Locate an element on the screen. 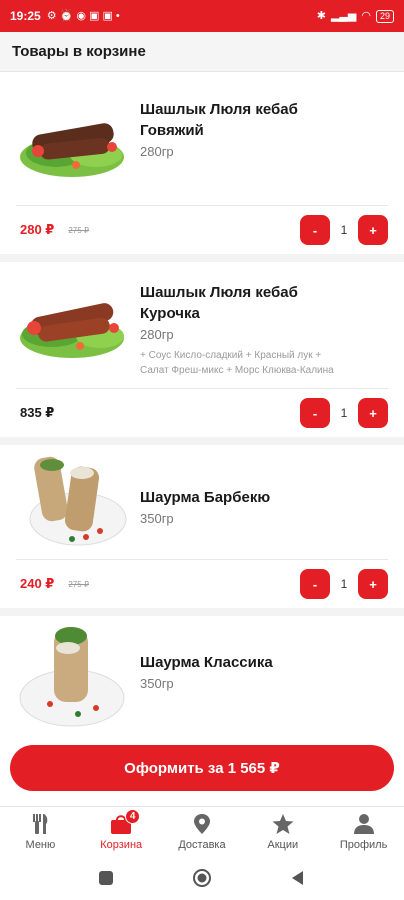  nav-item-profile: Профиль is located at coordinates (363, 831).